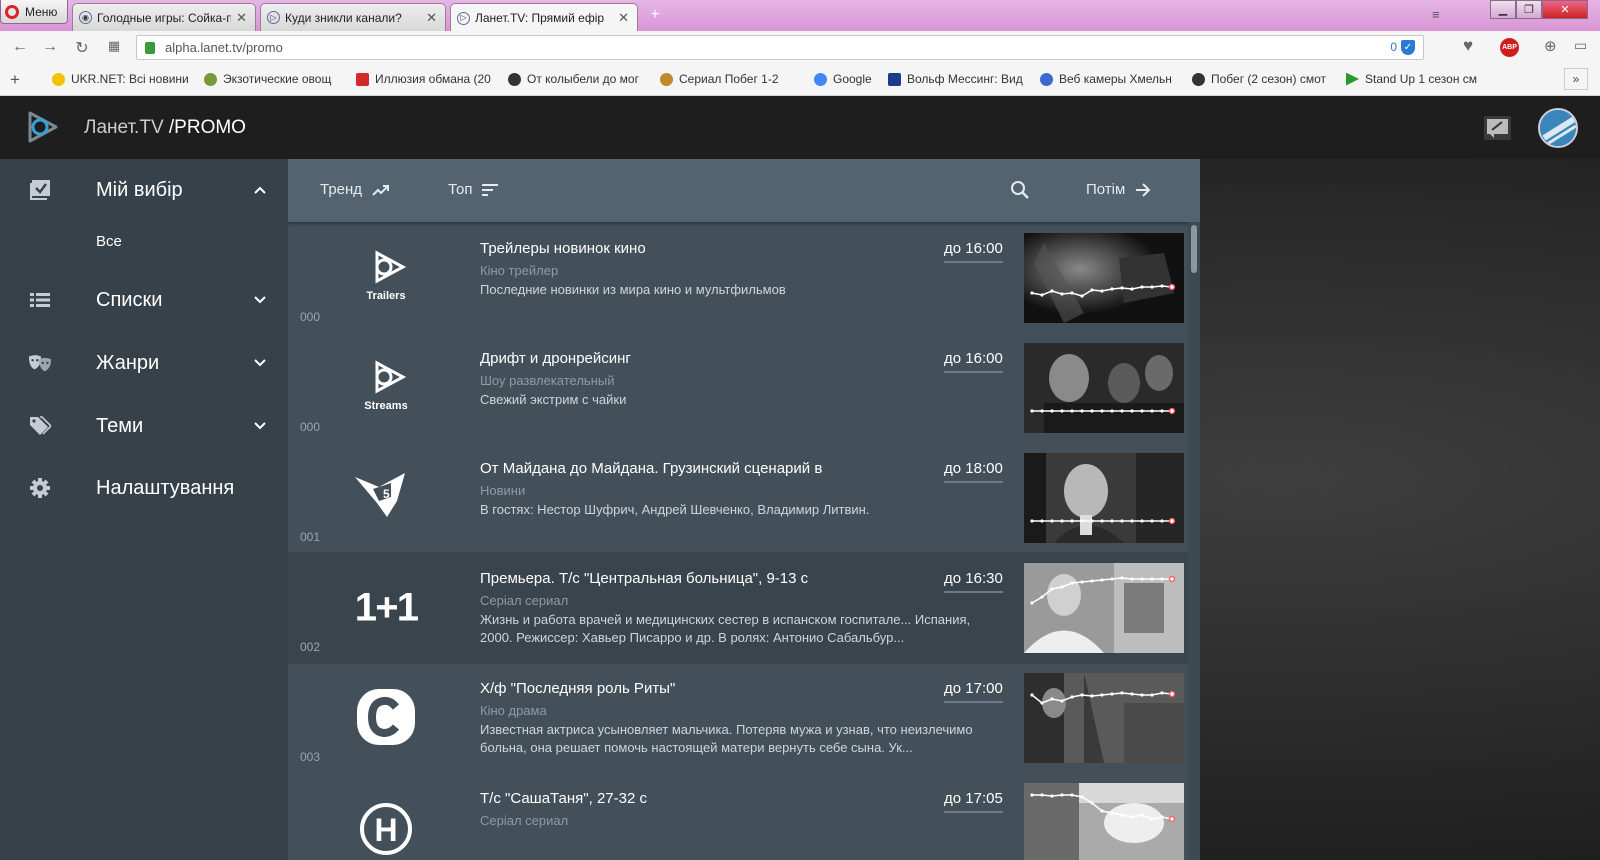 The height and width of the screenshot is (860, 1600). I want to click on app-header: Ланет.TV /PROMO, so click(800, 127).